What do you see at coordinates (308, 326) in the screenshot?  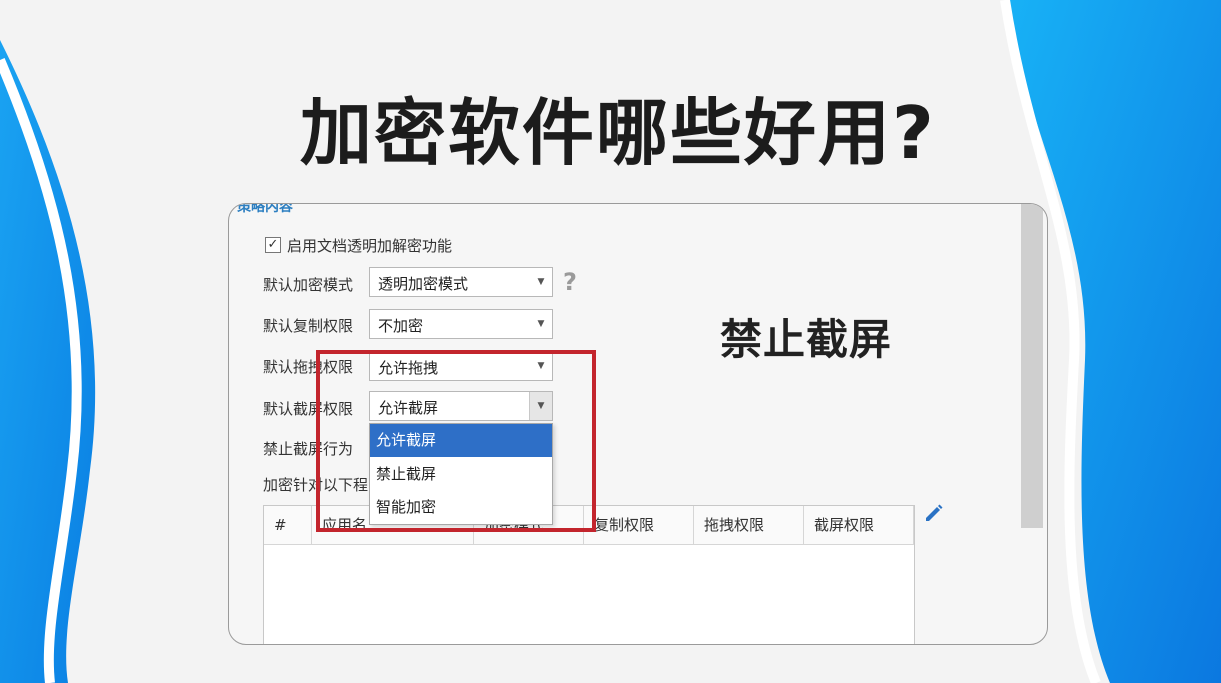 I see `label-copy-permission: 默认复制权限` at bounding box center [308, 326].